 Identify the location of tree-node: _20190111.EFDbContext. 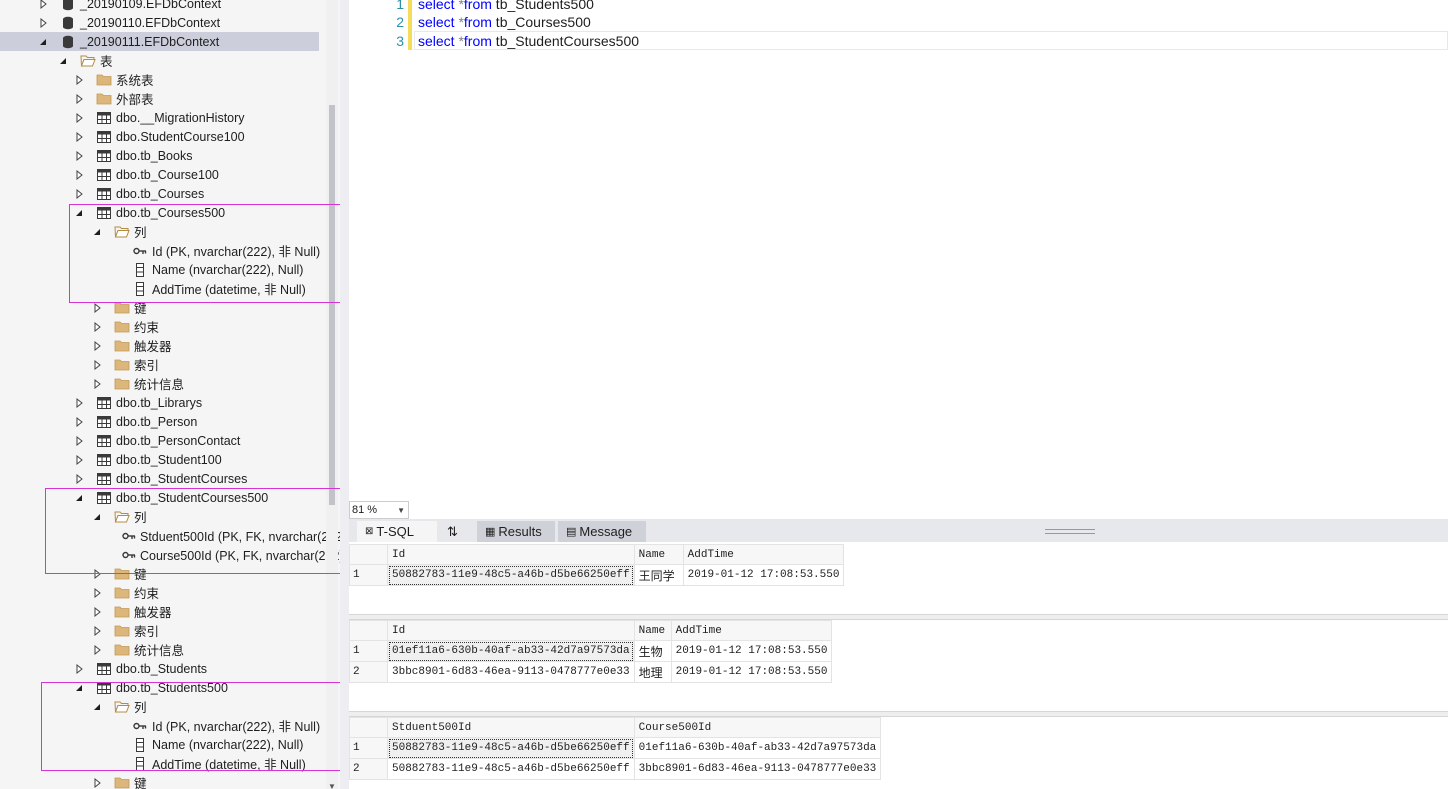
(159, 41).